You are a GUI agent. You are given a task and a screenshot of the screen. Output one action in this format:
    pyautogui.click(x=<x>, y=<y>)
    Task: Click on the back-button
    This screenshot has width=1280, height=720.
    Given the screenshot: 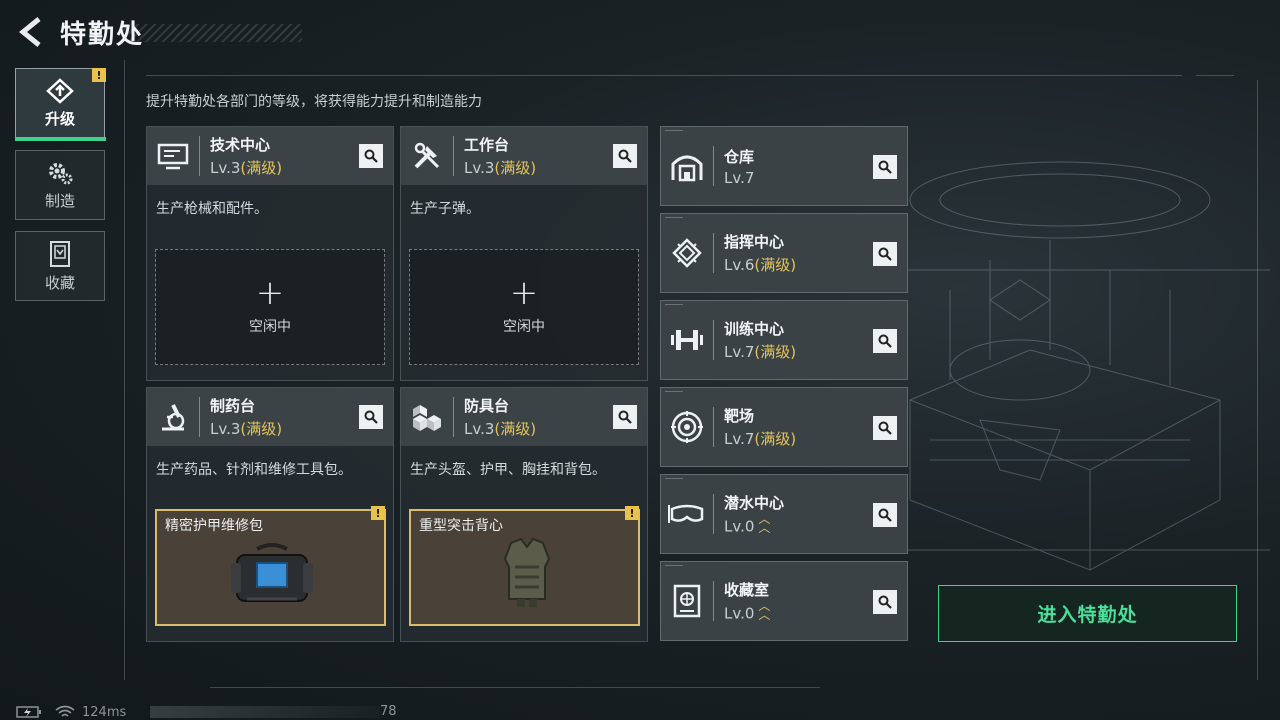 What is the action you would take?
    pyautogui.click(x=31, y=32)
    